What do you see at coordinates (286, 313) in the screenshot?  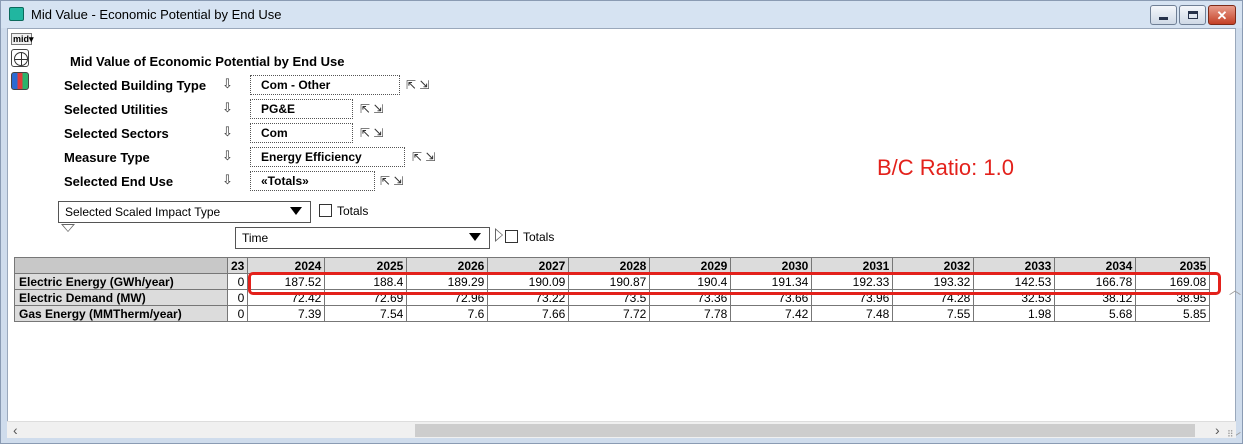 I see `table-cell: 7.39` at bounding box center [286, 313].